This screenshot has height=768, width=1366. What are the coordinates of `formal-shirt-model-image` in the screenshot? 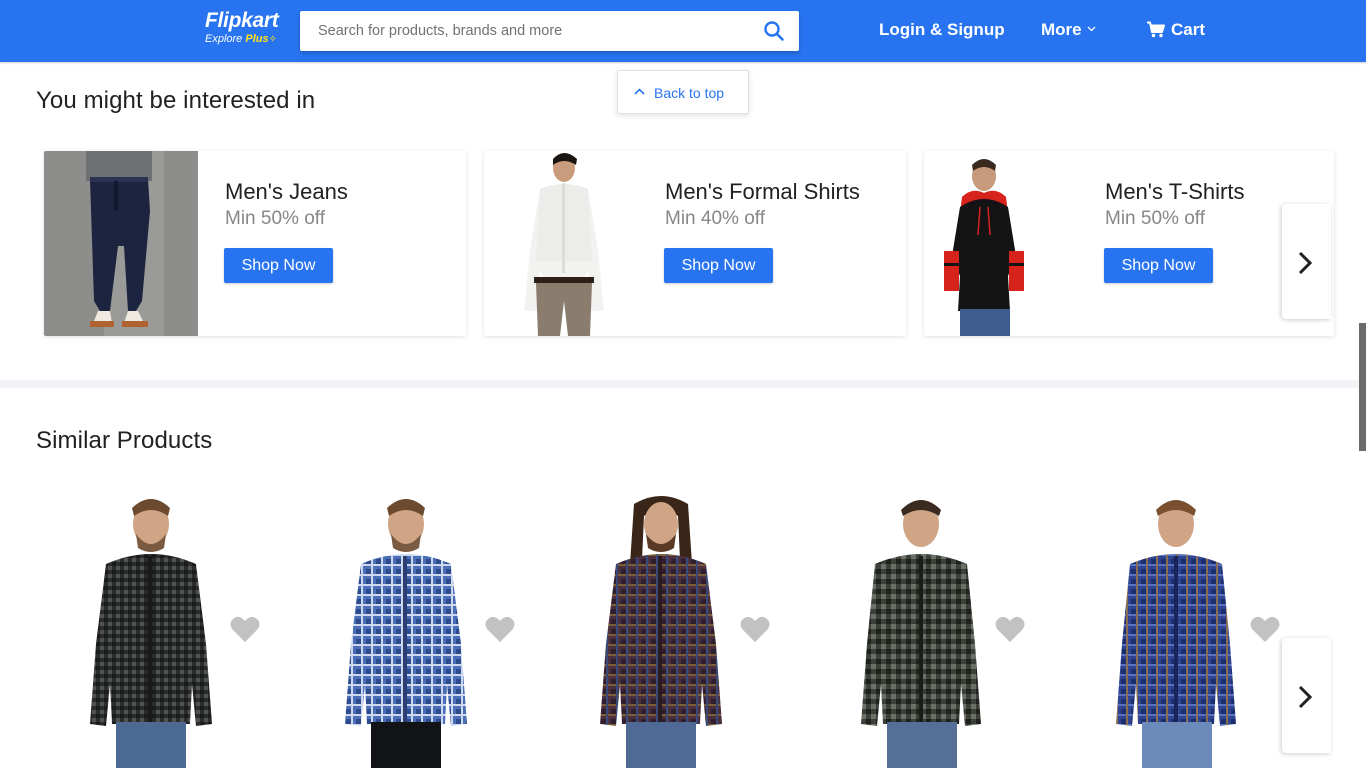 It's located at (561, 243).